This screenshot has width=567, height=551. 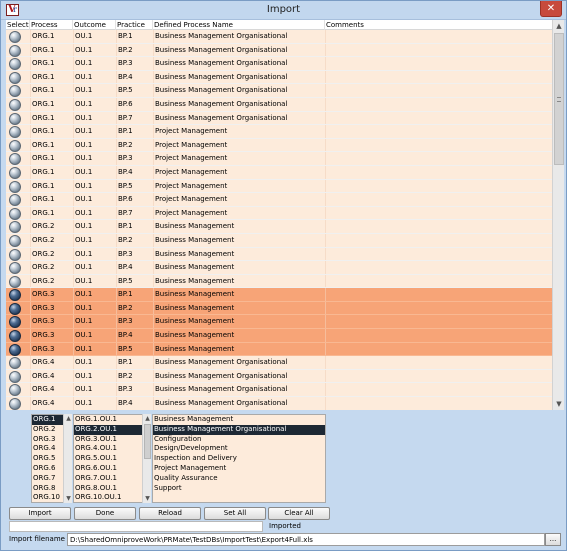 I want to click on outcome-list-item: ORG.1.OU.1, so click(x=108, y=420).